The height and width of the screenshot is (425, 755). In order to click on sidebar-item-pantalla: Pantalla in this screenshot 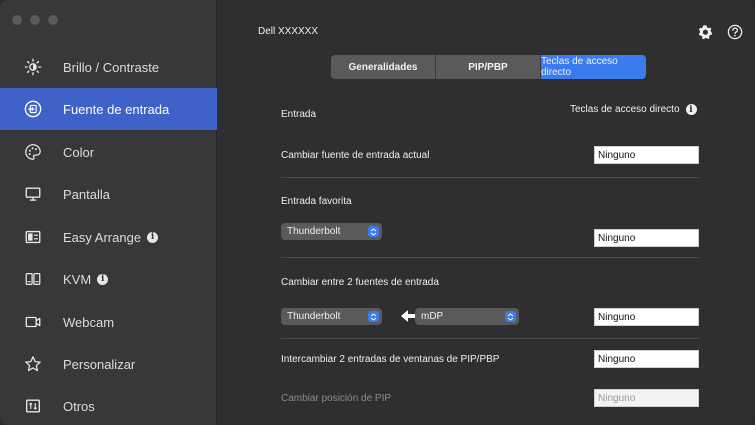, I will do `click(108, 194)`.